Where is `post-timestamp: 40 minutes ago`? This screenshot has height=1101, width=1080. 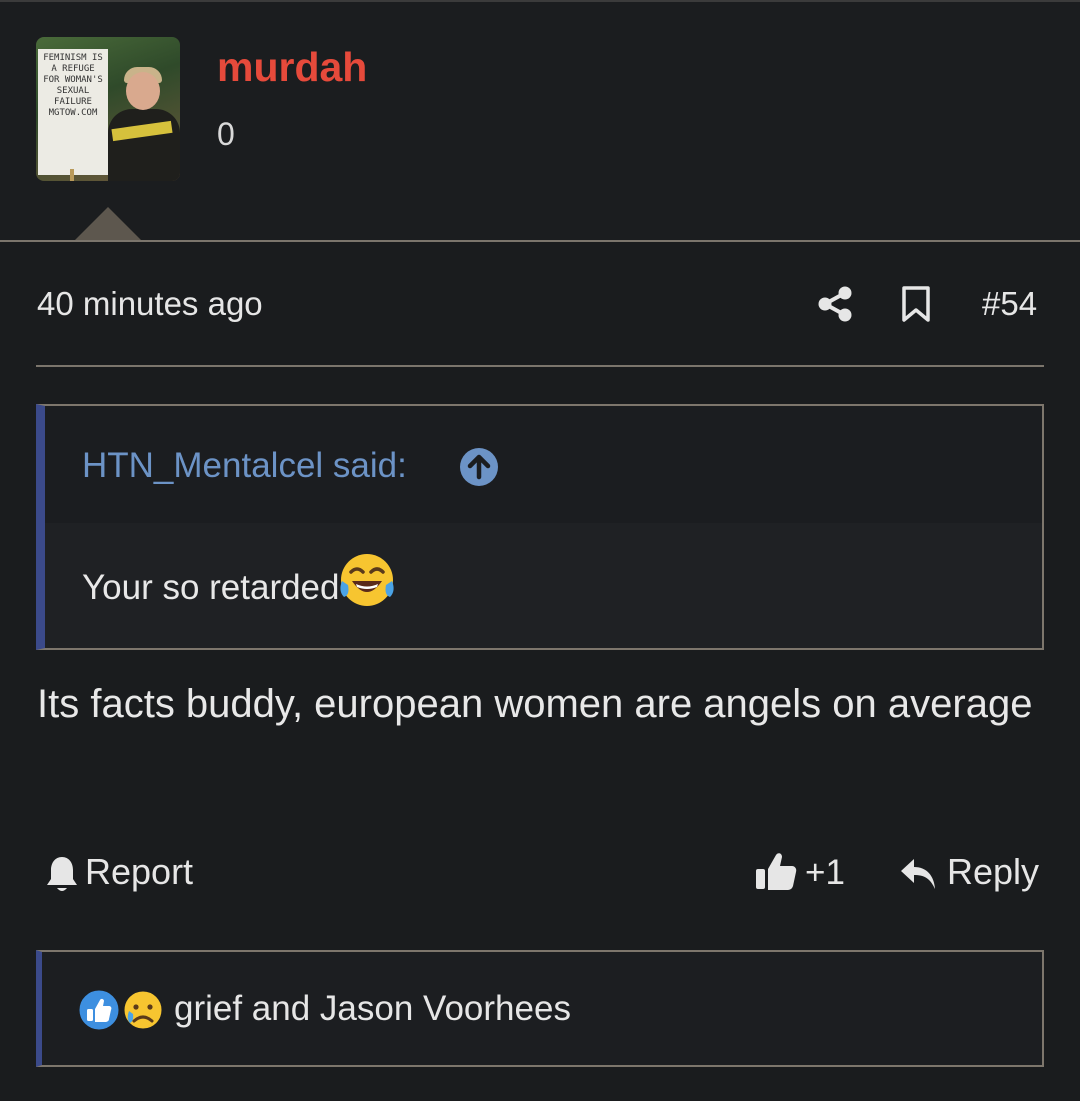
post-timestamp: 40 minutes ago is located at coordinates (150, 304).